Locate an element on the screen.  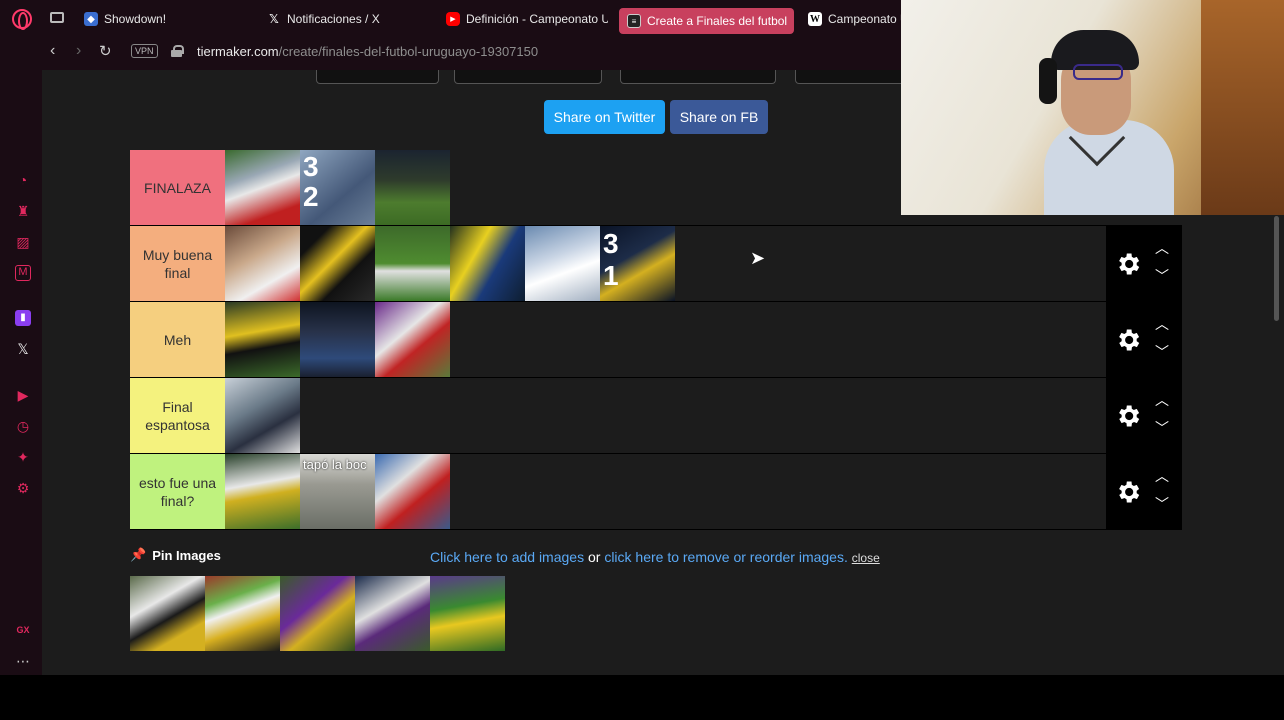
pin-images-label: Pin Images is located at coordinates (186, 555).